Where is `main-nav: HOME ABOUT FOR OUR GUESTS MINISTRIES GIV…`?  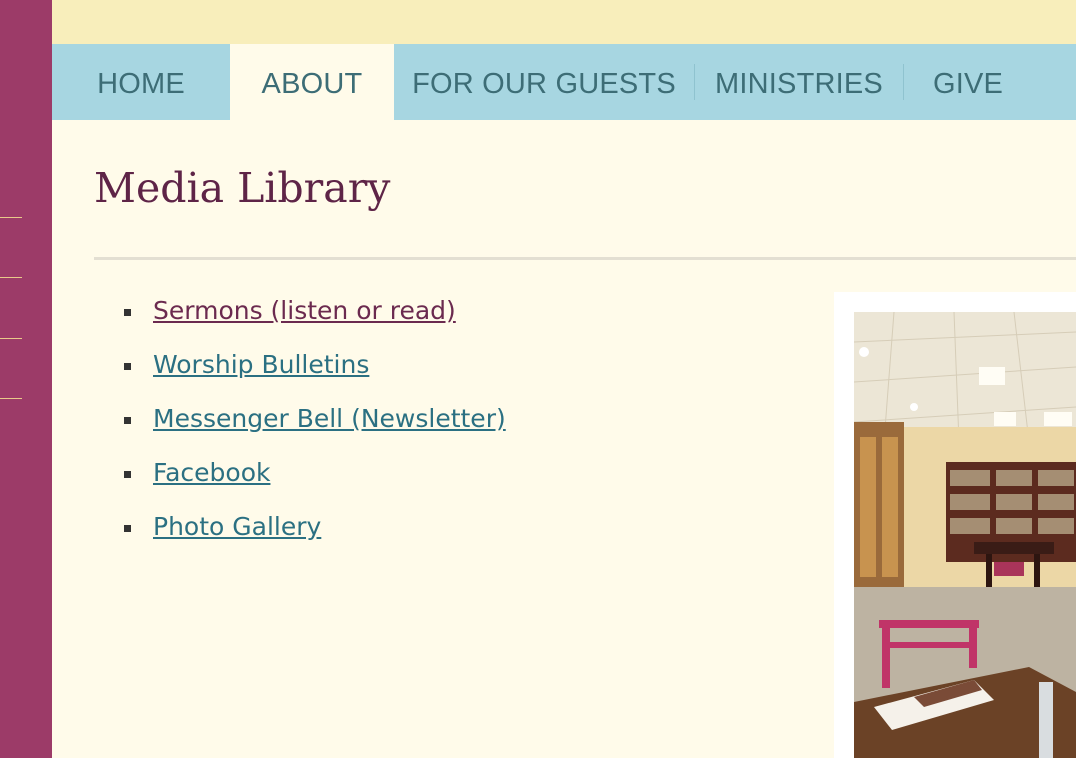
main-nav: HOME ABOUT FOR OUR GUESTS MINISTRIES GIV… is located at coordinates (564, 82).